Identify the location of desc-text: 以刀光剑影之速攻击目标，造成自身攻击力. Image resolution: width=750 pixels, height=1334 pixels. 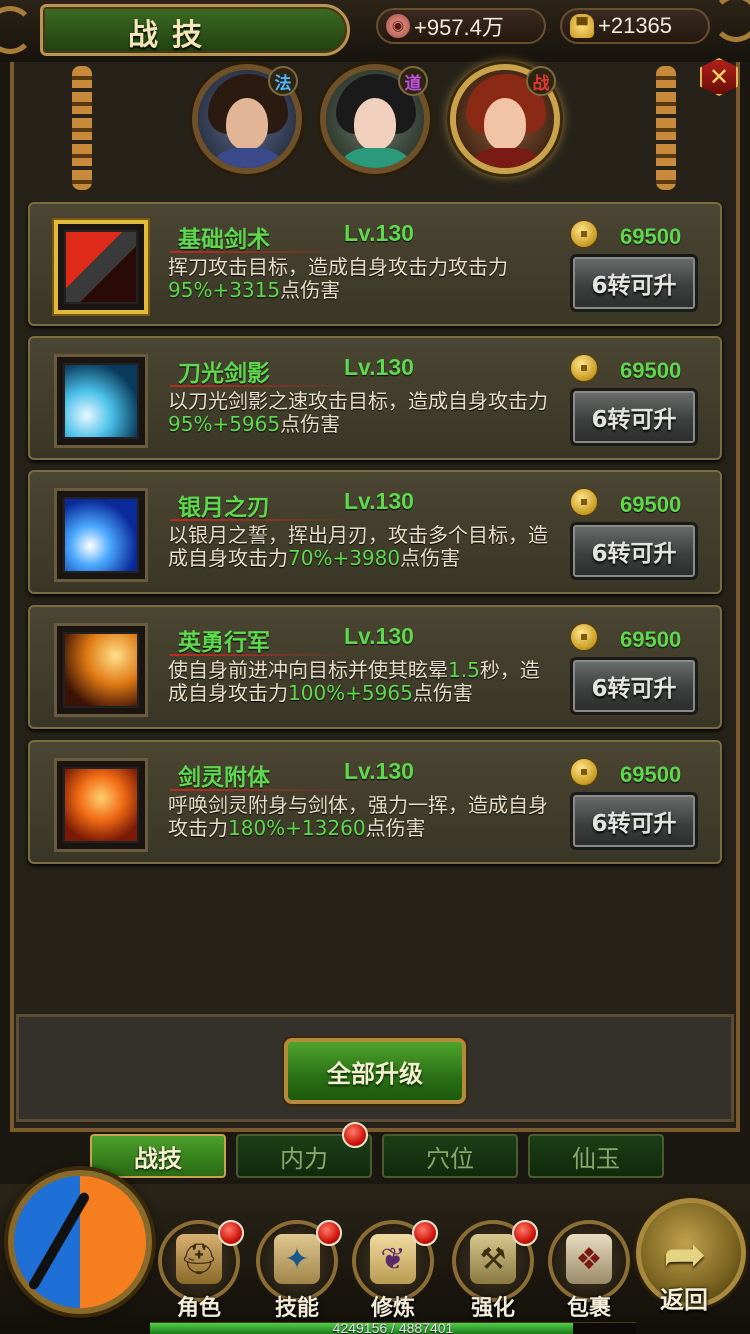
(358, 401).